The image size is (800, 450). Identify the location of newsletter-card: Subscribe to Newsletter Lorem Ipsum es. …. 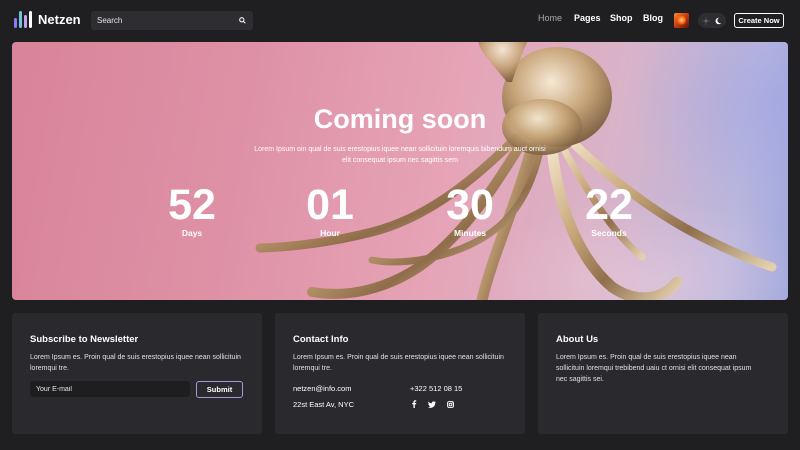
(137, 373).